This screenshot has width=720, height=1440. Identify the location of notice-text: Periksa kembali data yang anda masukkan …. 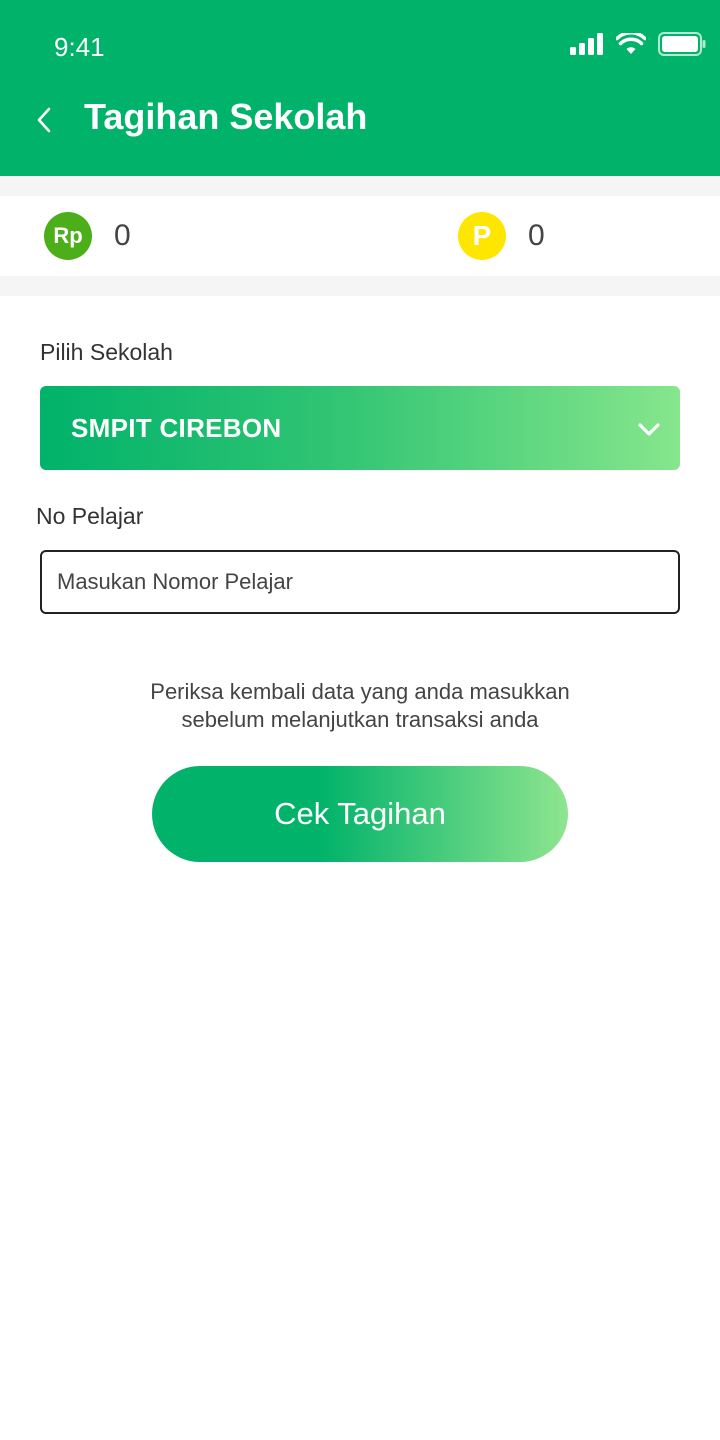
(360, 706).